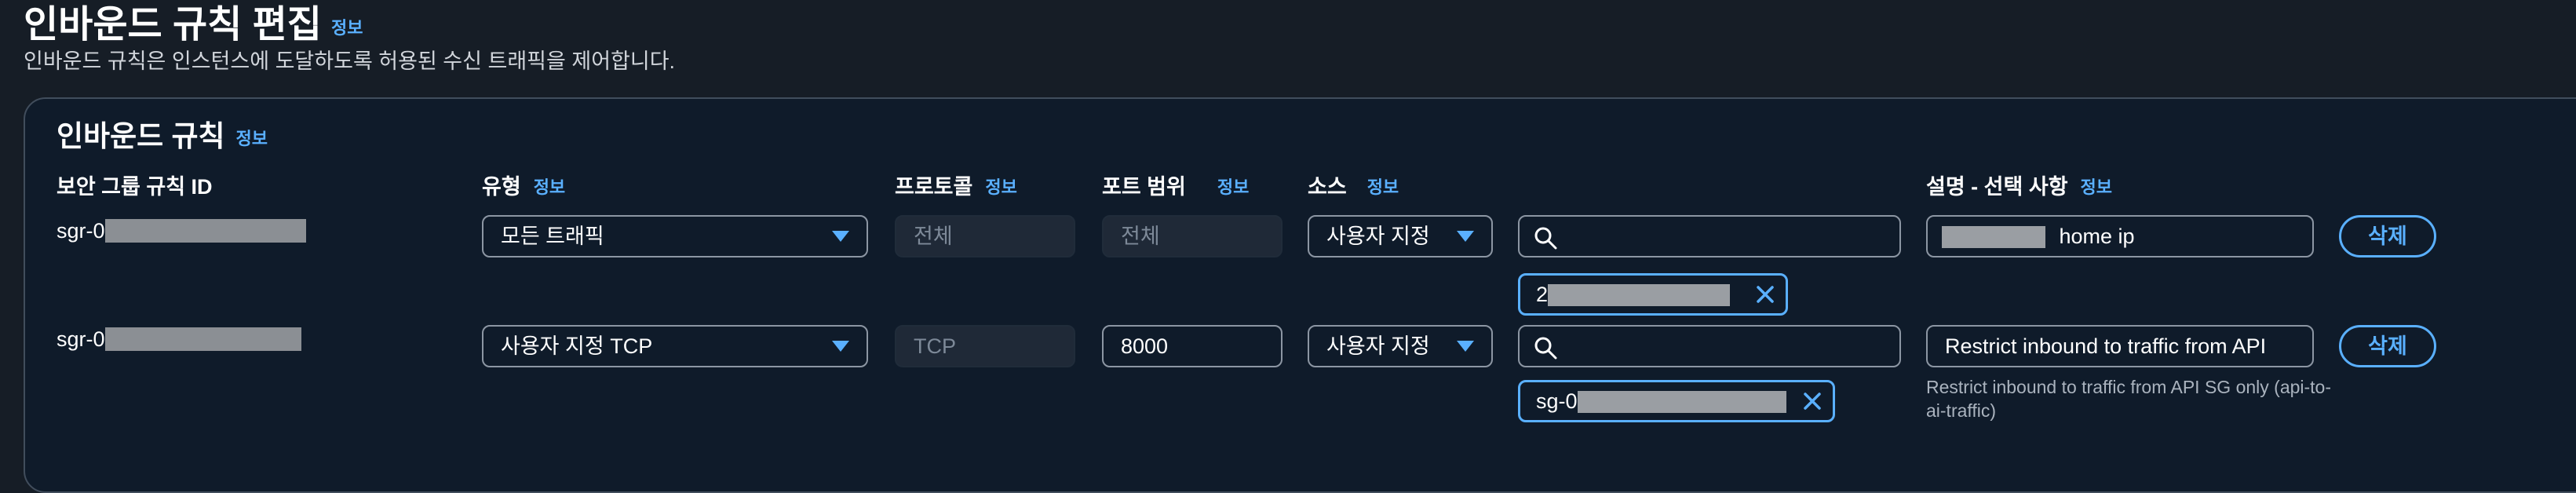 The width and height of the screenshot is (2576, 493). I want to click on description-value: home ip, so click(2097, 237).